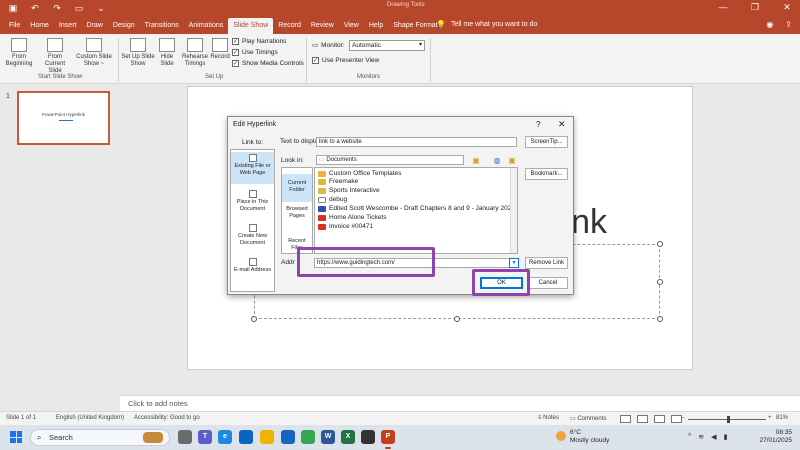 This screenshot has height=450, width=800. I want to click on hide-slide-button: Hide Slide, so click(167, 53).